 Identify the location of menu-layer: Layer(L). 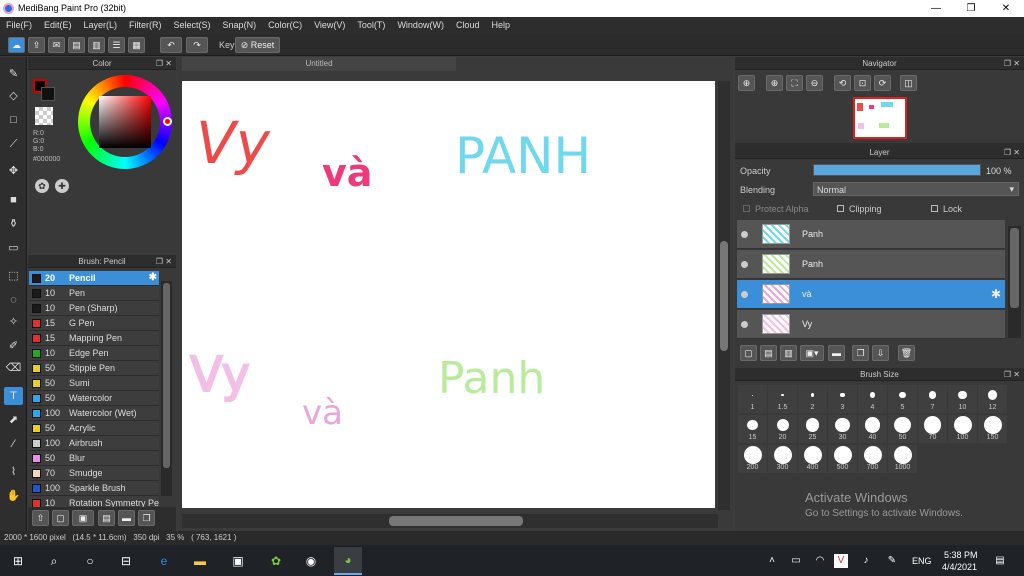
(101, 25).